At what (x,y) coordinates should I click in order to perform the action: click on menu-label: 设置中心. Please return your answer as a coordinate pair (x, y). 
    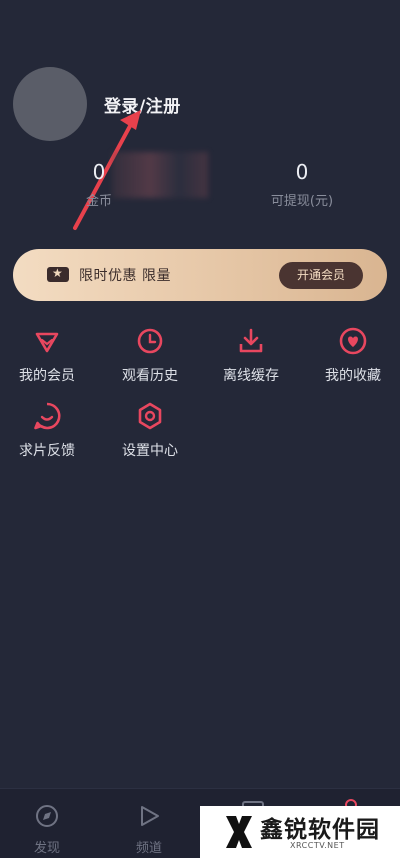
    Looking at the image, I should click on (150, 451).